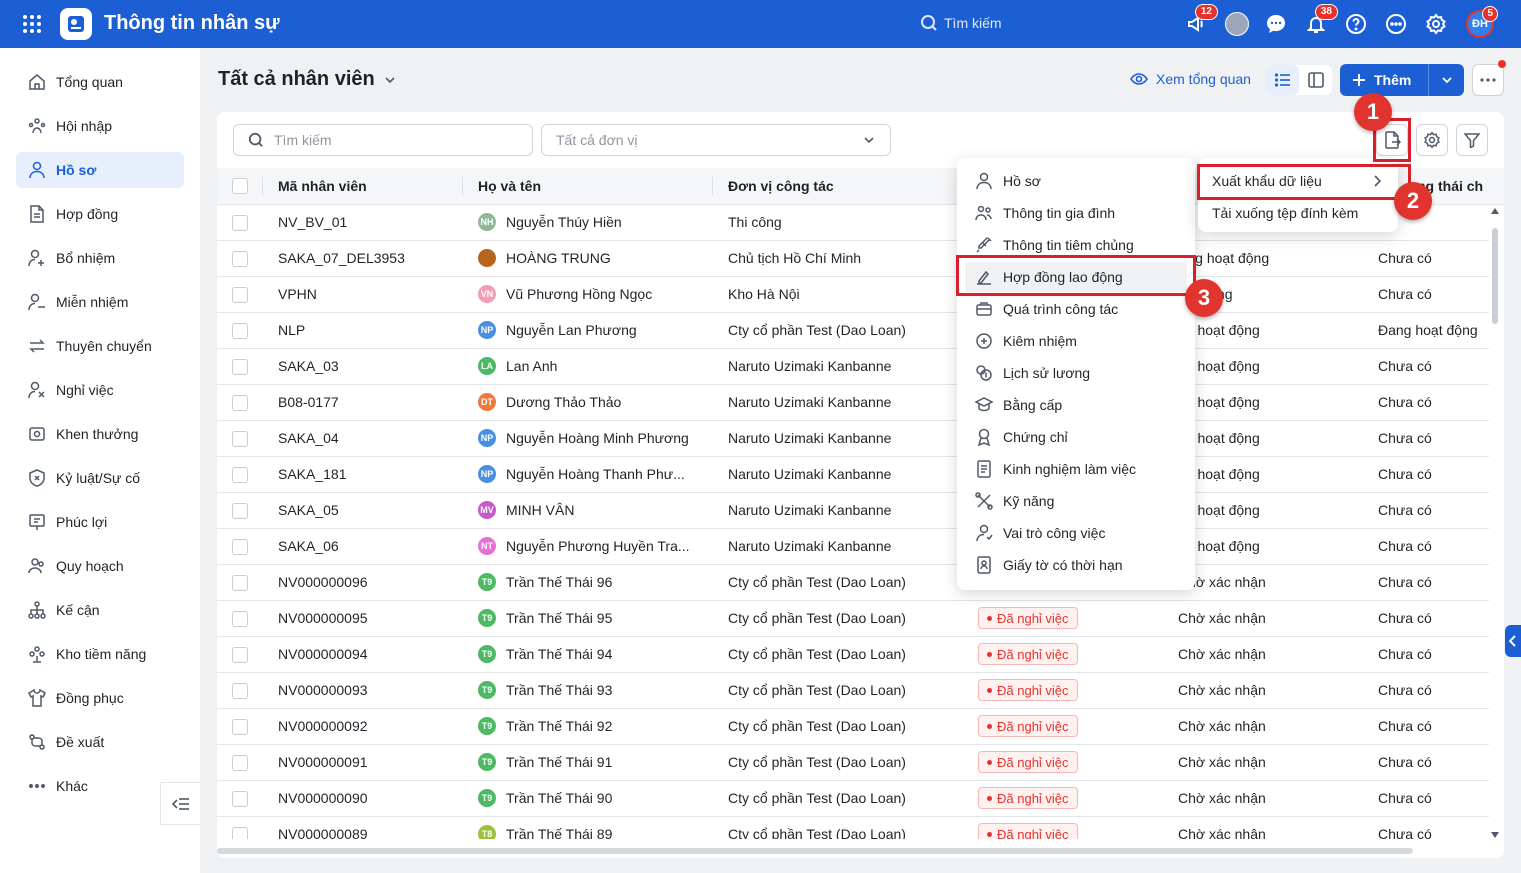 This screenshot has width=1521, height=873. Describe the element at coordinates (559, 832) in the screenshot. I see `employee-name: Trần Thế Thái 89` at that location.